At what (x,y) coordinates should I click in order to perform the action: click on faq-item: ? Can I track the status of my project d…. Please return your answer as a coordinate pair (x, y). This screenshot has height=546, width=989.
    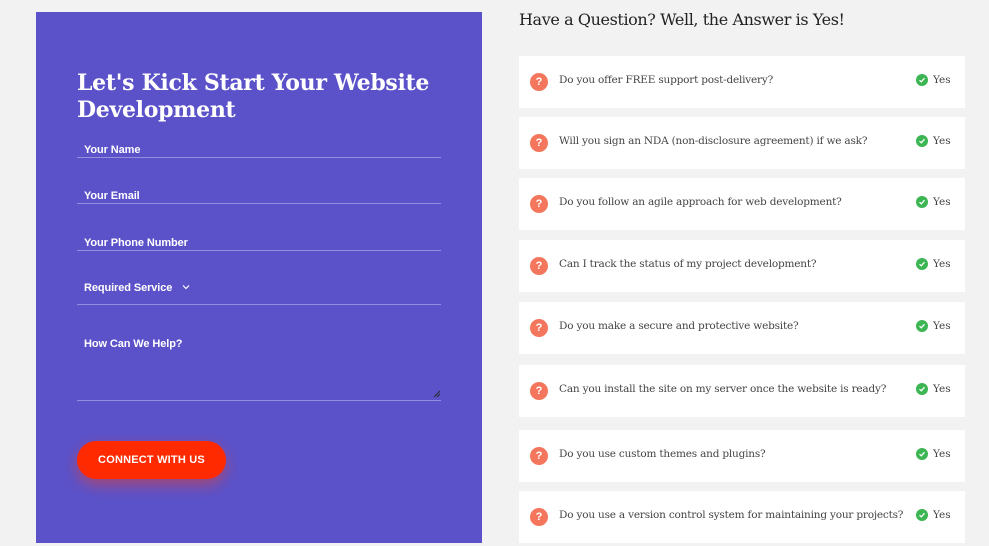
    Looking at the image, I should click on (742, 266).